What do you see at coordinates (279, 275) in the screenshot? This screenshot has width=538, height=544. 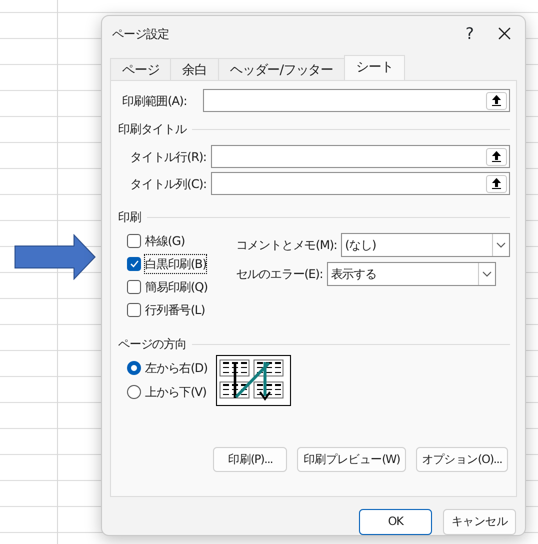 I see `dropdown-label: セルのエラー(E):` at bounding box center [279, 275].